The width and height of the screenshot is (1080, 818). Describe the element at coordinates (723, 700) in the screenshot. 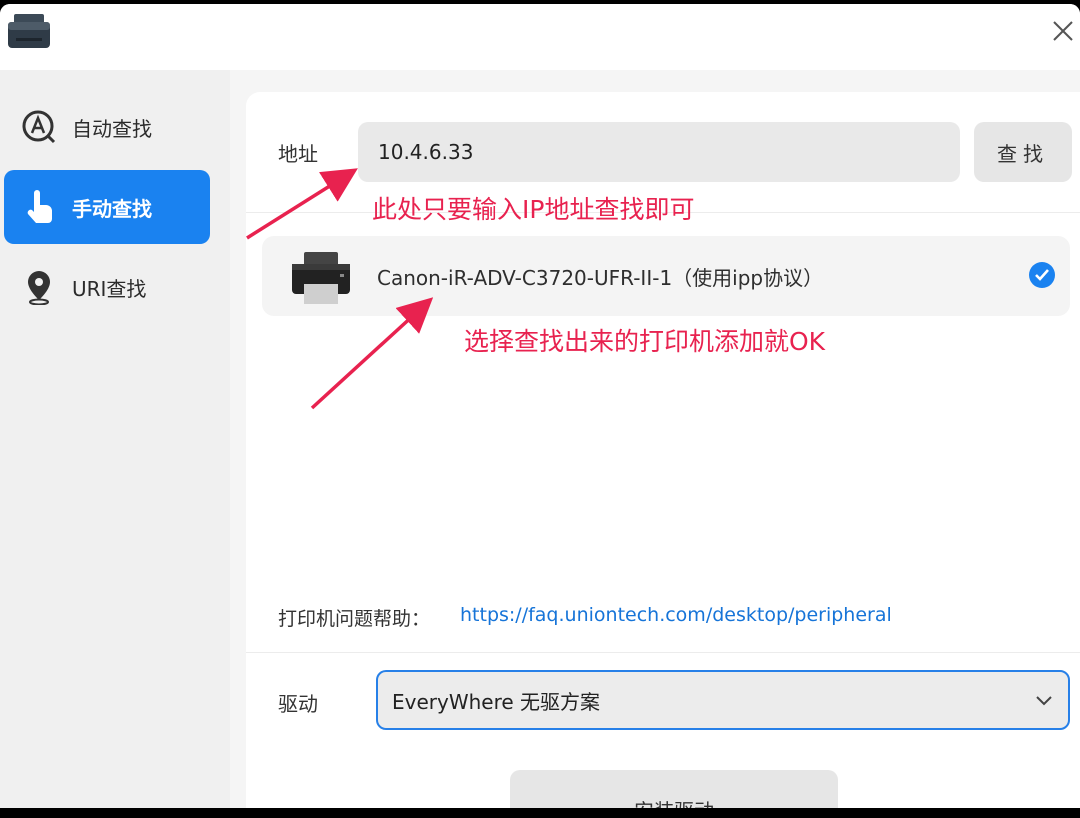

I see `driver-select: EveryWhere 无驱方案` at that location.